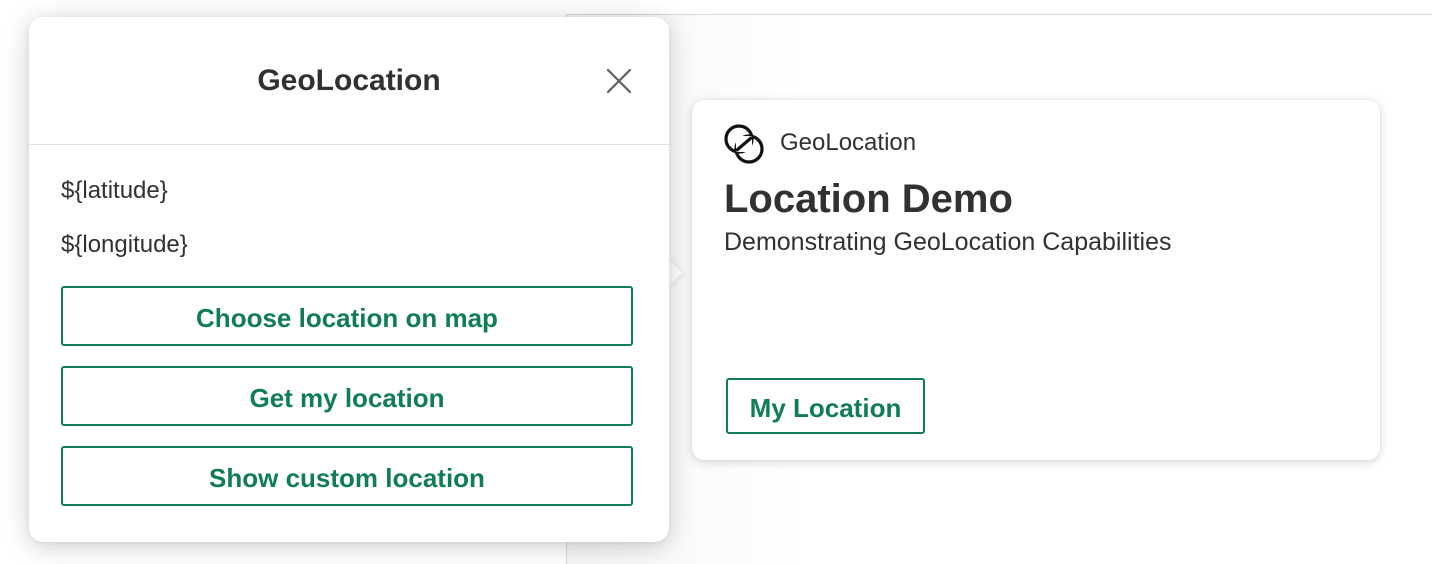 The height and width of the screenshot is (564, 1432). I want to click on show-custom-location-button: Show custom location, so click(347, 476).